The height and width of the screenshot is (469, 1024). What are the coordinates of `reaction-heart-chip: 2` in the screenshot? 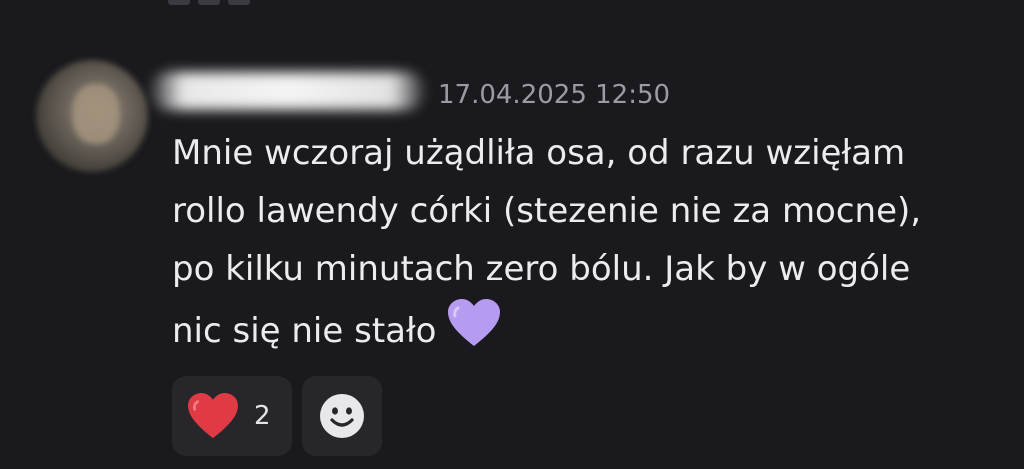 It's located at (232, 416).